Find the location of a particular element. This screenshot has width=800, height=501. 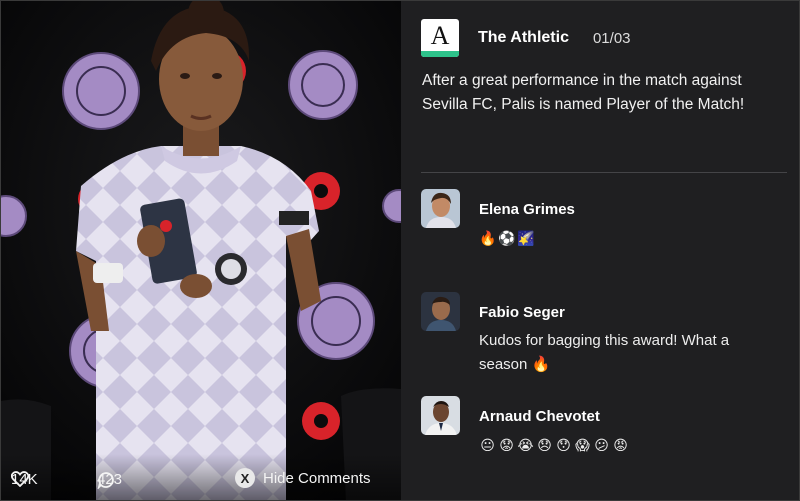

hide-comments-label: Hide Comments is located at coordinates (317, 478).